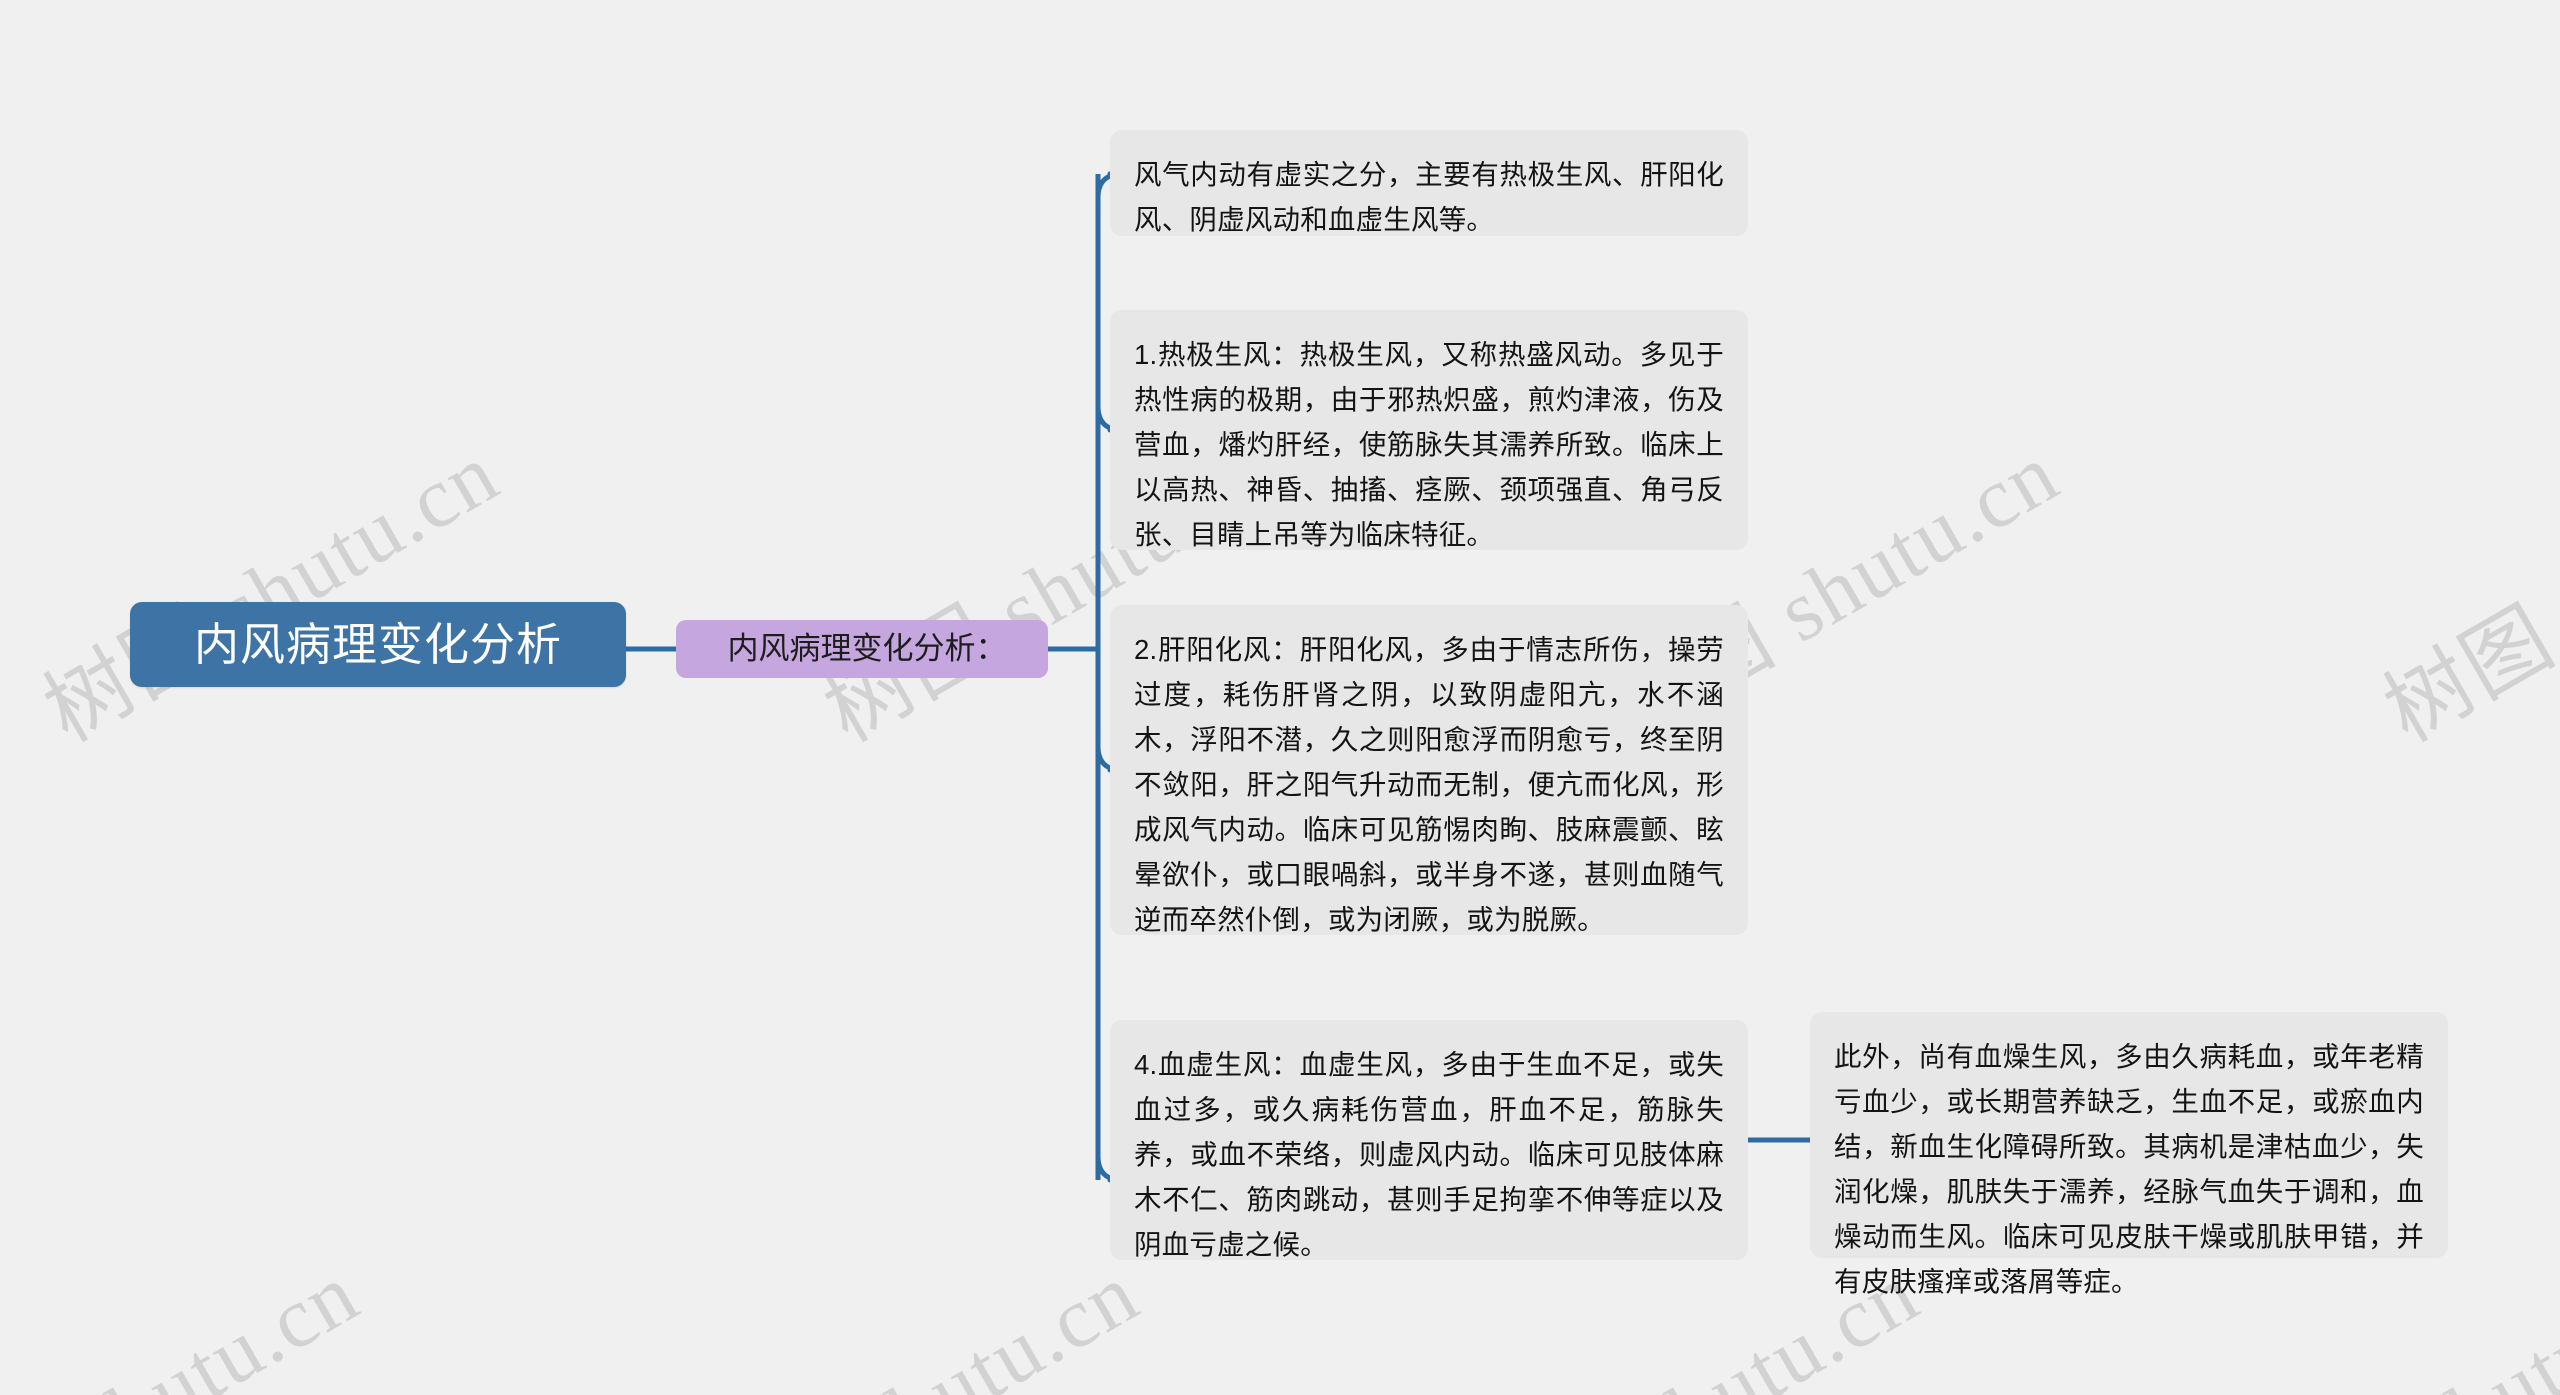 The width and height of the screenshot is (2560, 1395). Describe the element at coordinates (378, 644) in the screenshot. I see `root-node: 内风病理变化分析` at that location.